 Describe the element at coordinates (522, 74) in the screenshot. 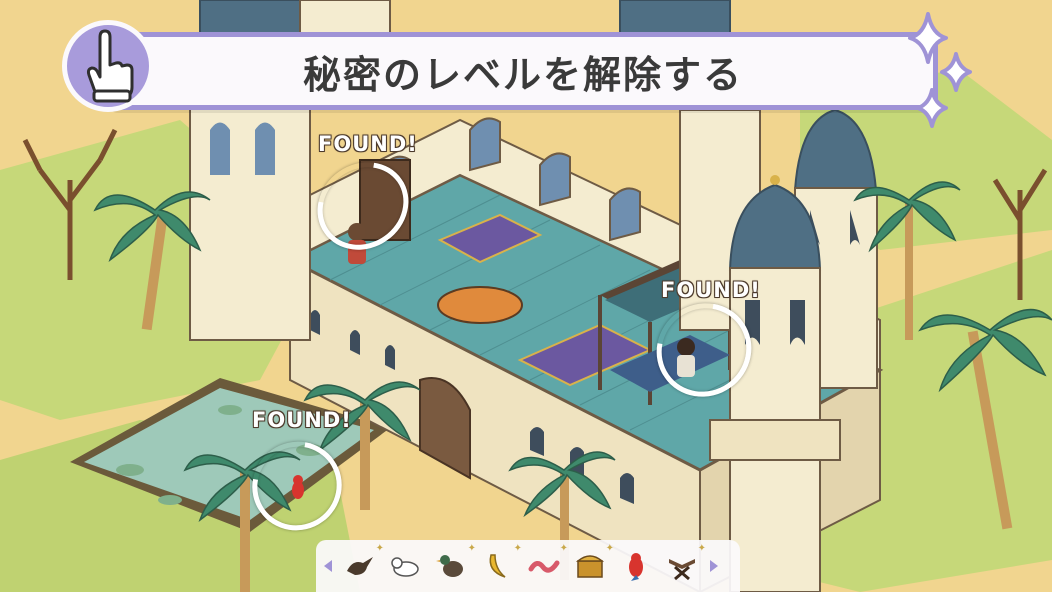

I see `banner-title: 秘密のレベルを解除する` at that location.